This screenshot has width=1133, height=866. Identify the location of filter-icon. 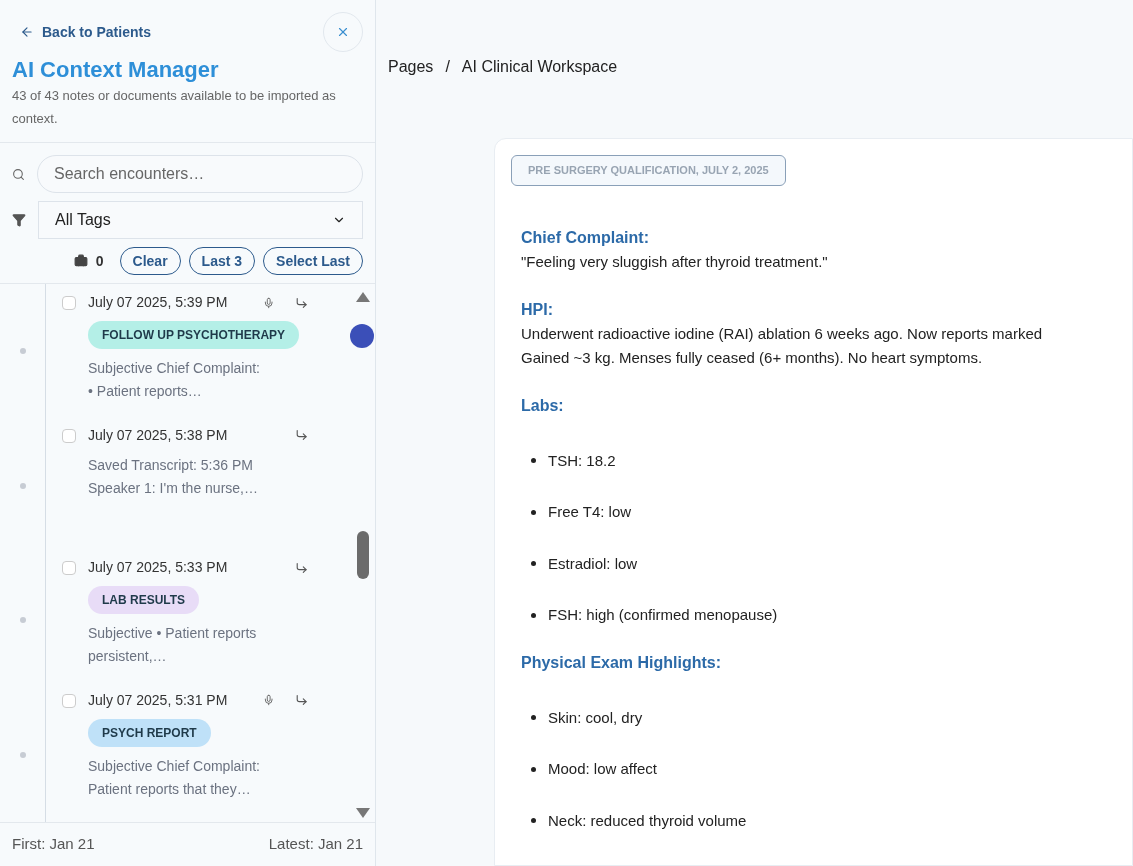
(19, 220).